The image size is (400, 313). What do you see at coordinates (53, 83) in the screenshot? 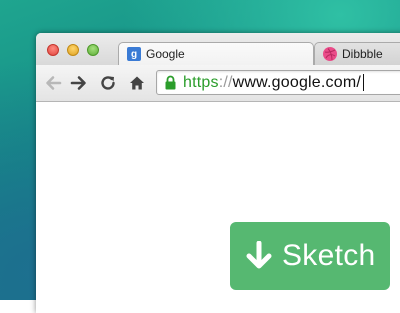
I see `back-arrow-icon` at bounding box center [53, 83].